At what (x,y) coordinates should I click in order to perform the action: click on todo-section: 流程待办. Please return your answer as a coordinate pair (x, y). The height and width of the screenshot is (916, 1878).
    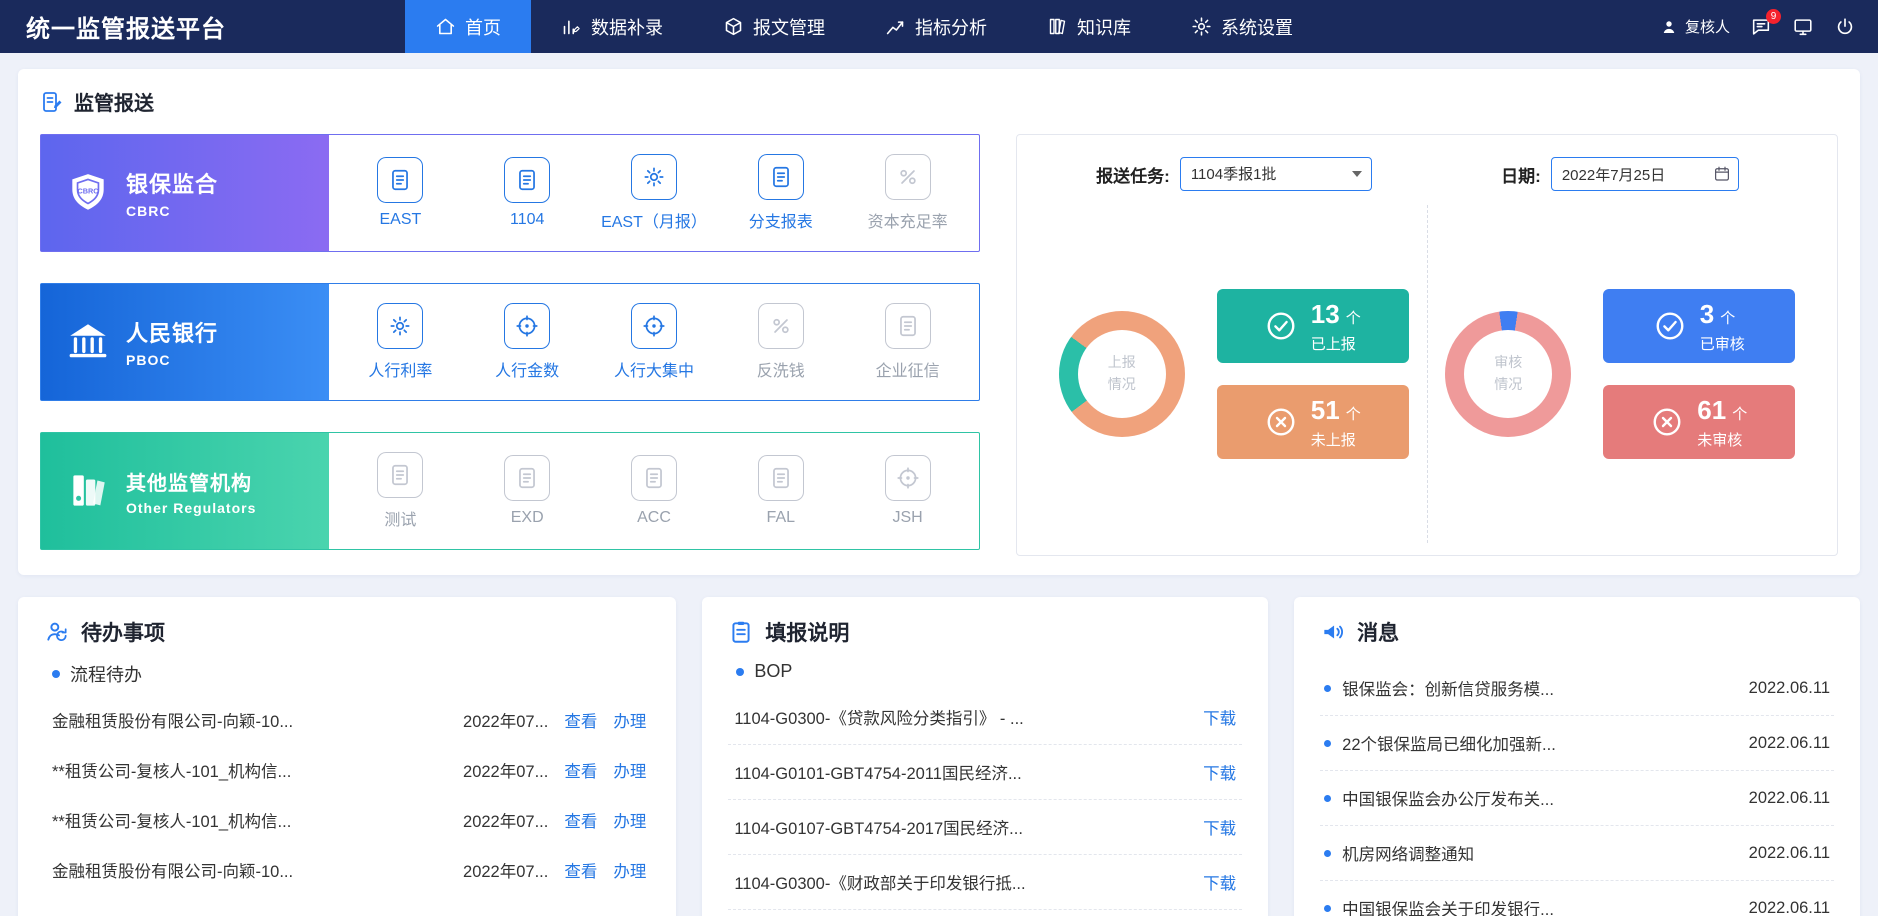
    Looking at the image, I should click on (351, 674).